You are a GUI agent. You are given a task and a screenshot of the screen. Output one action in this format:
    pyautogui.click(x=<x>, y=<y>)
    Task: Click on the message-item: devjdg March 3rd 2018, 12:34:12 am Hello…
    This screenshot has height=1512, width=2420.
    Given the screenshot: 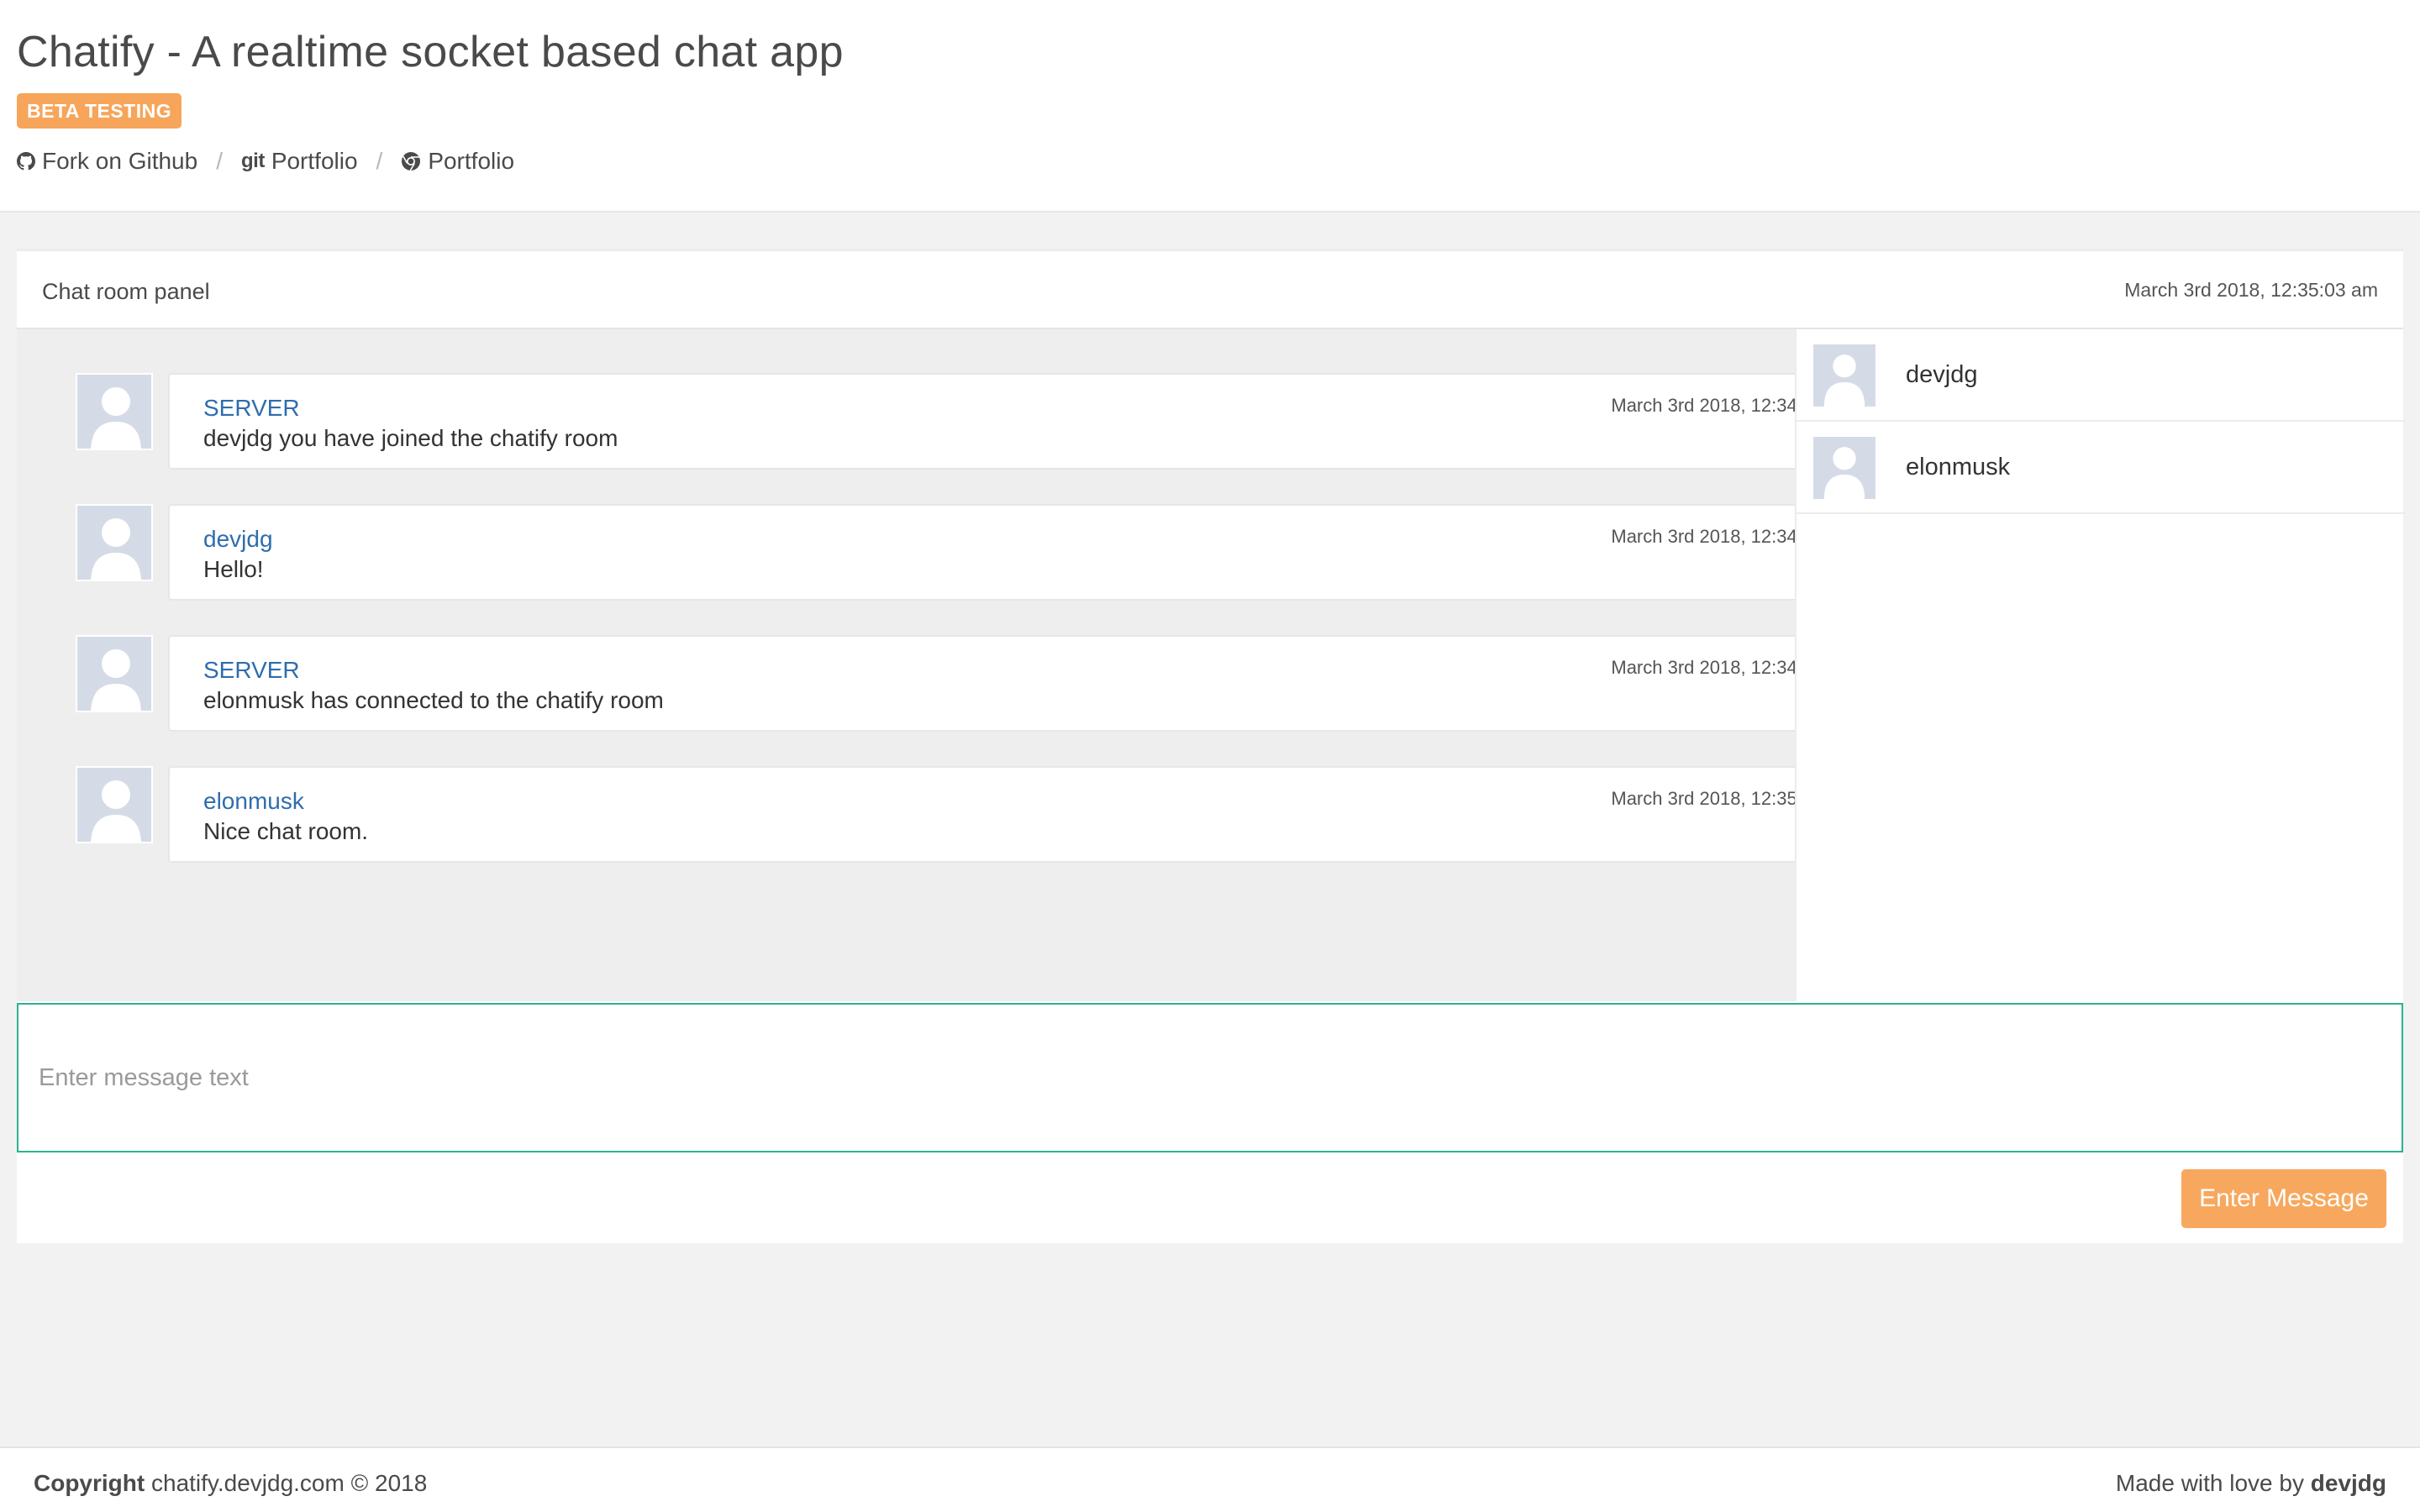 What is the action you would take?
    pyautogui.click(x=983, y=552)
    